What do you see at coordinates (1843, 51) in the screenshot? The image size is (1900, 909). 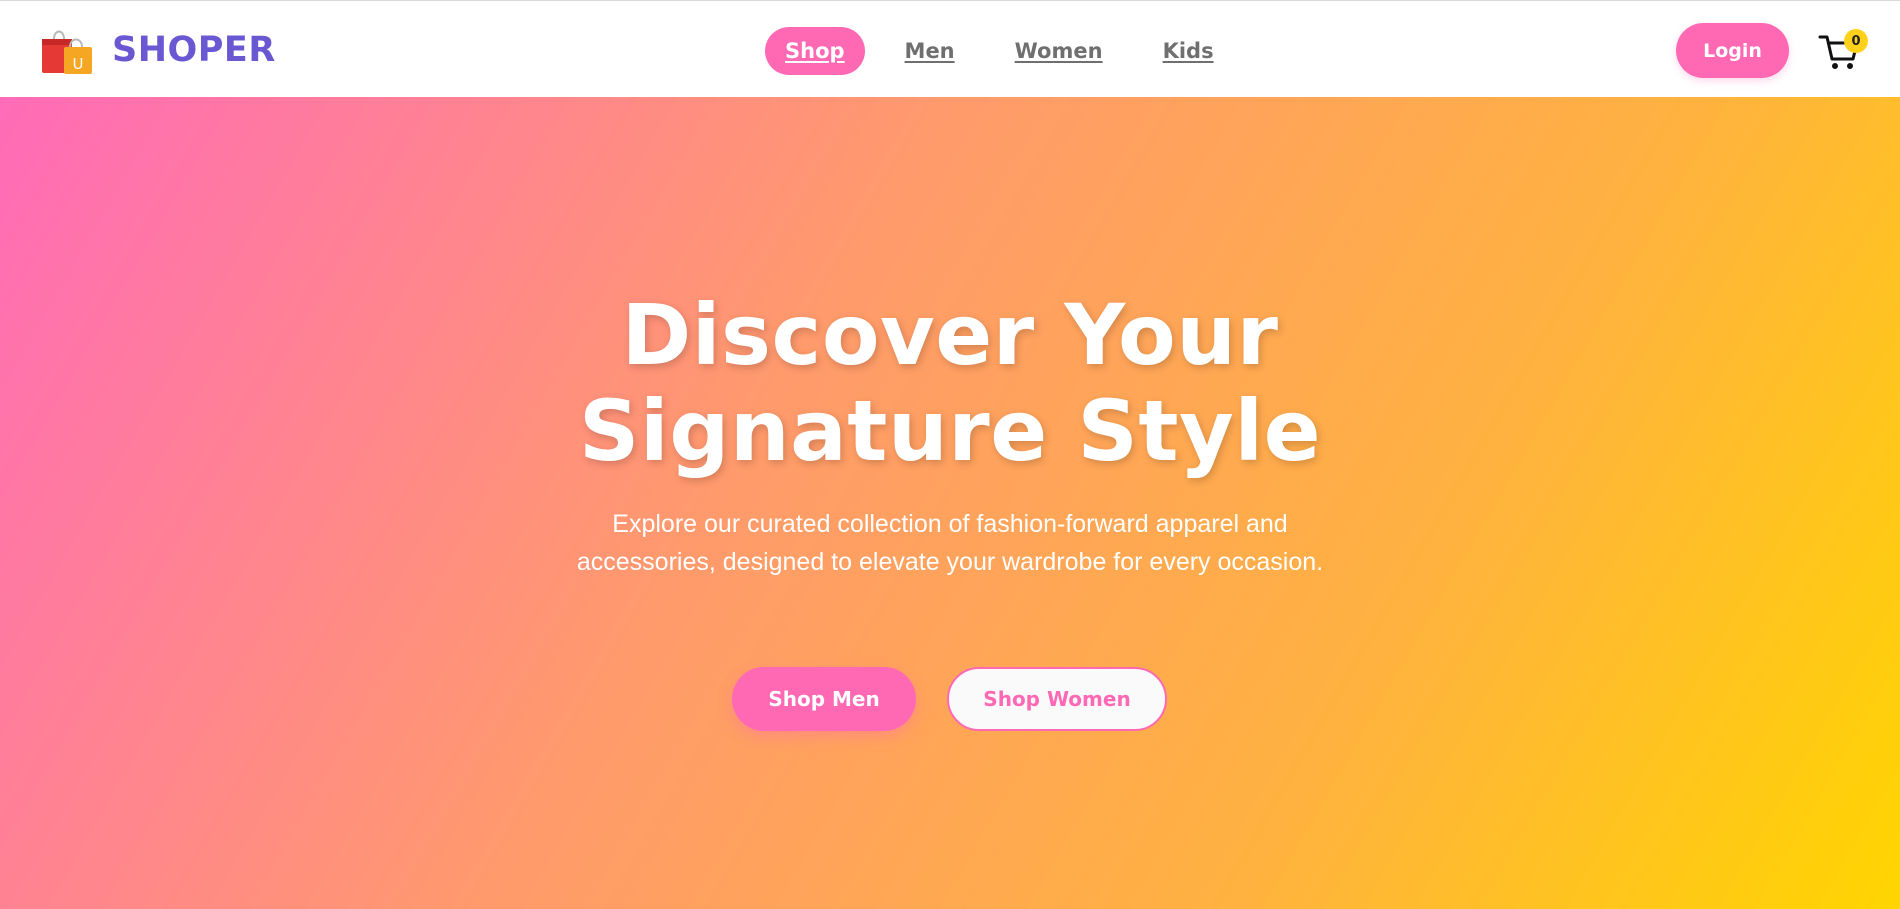 I see `cart-button: 0` at bounding box center [1843, 51].